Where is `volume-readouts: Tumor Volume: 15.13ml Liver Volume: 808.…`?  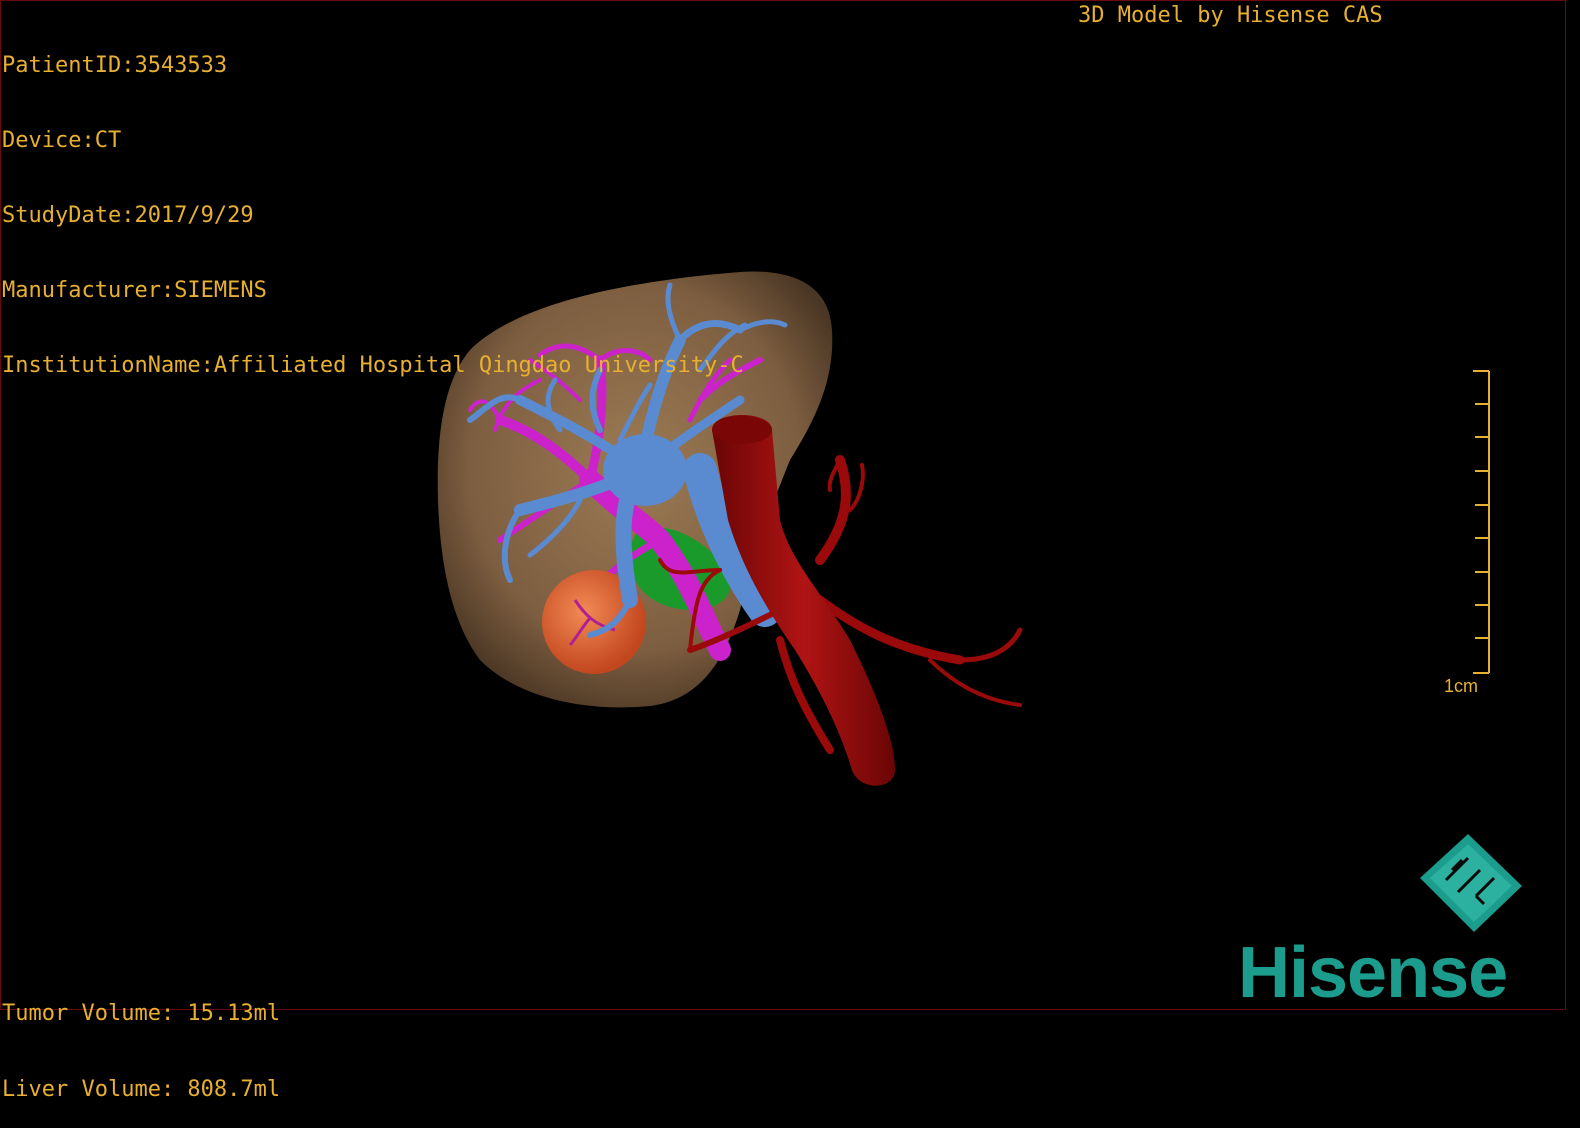 volume-readouts: Tumor Volume: 15.13ml Liver Volume: 808.… is located at coordinates (141, 1039).